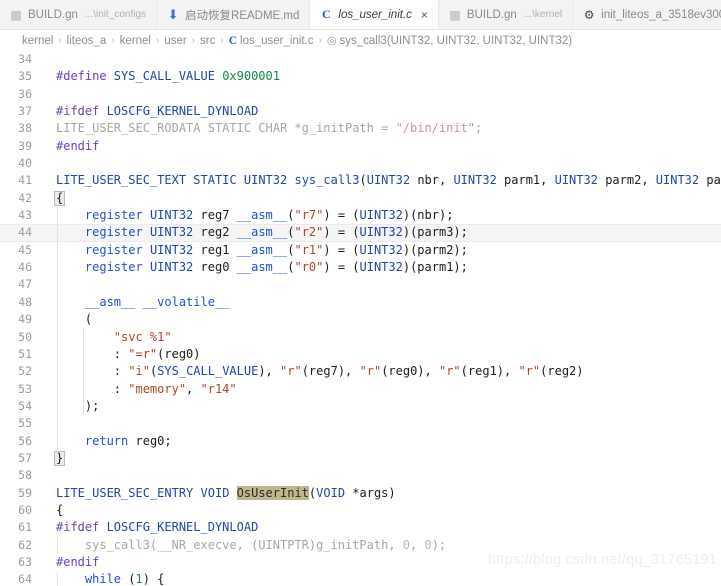 The width and height of the screenshot is (721, 586). What do you see at coordinates (360, 284) in the screenshot?
I see `code-line: 47` at bounding box center [360, 284].